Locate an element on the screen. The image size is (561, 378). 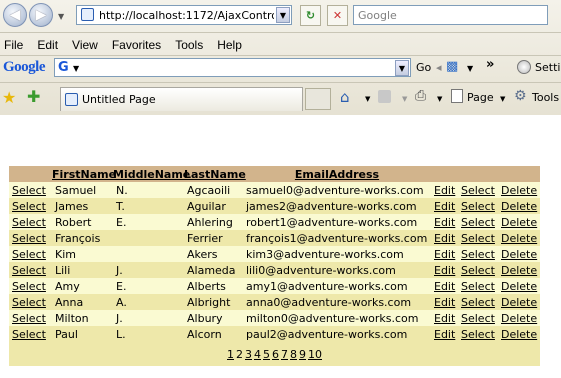
menu-edit: Edit is located at coordinates (47, 45).